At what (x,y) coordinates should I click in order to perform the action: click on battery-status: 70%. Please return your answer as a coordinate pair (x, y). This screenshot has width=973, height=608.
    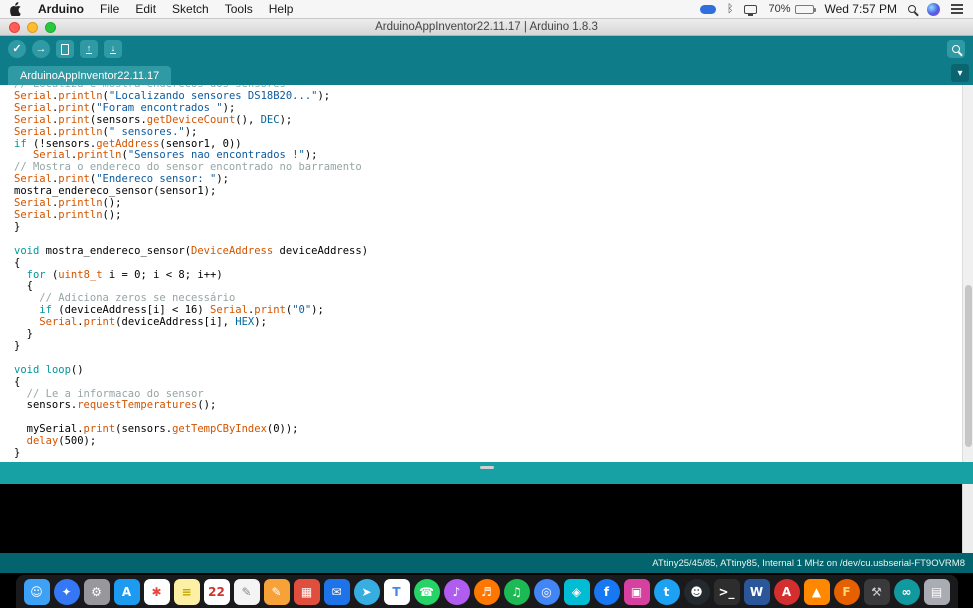
    Looking at the image, I should click on (792, 9).